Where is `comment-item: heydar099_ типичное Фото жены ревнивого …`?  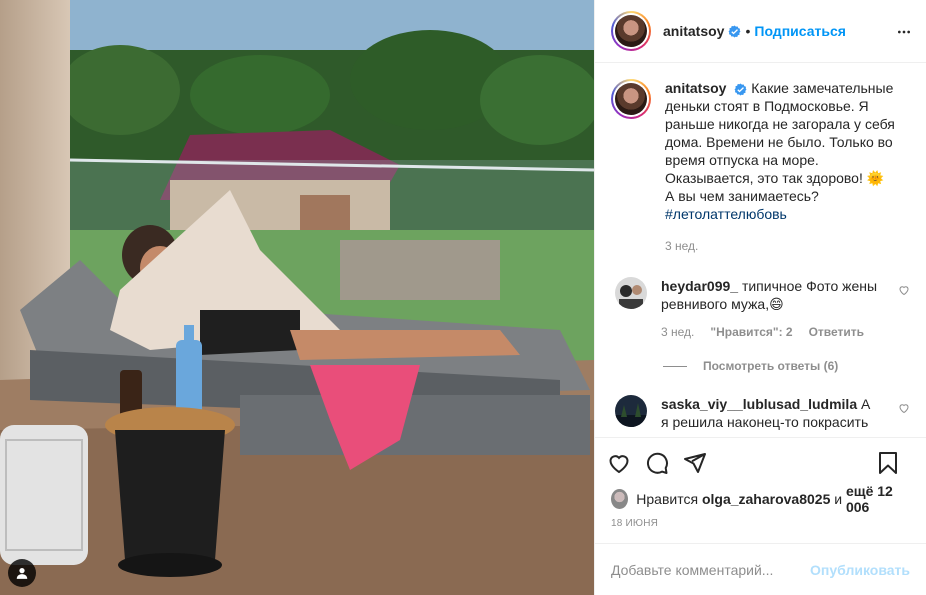 comment-item: heydar099_ типичное Фото жены ревнивого … is located at coordinates (760, 309).